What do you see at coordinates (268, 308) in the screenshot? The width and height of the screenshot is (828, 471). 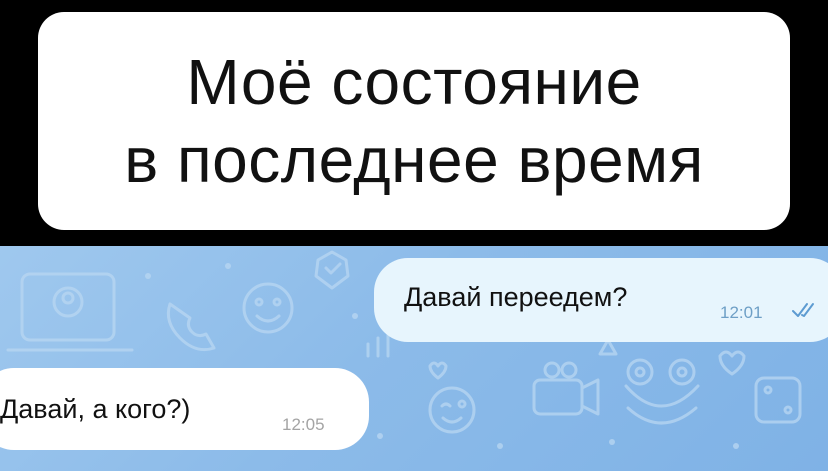 I see `smile-doodle-icon` at bounding box center [268, 308].